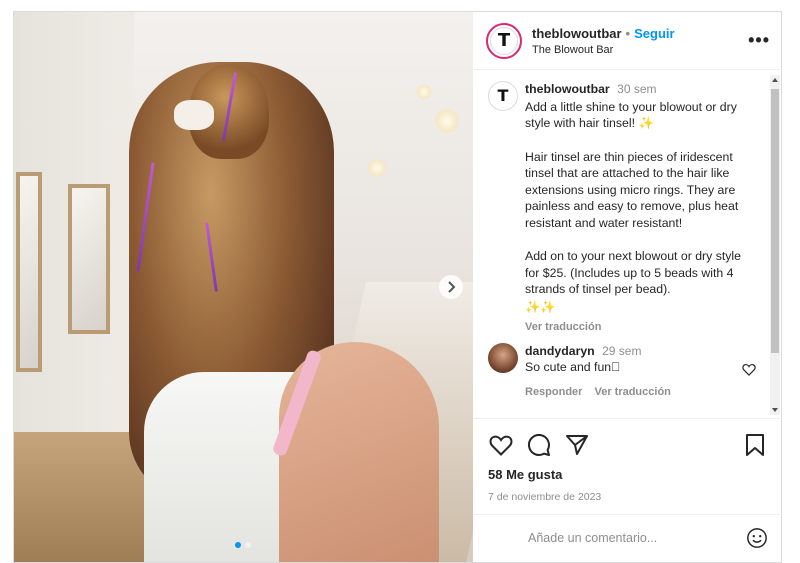  What do you see at coordinates (243, 545) in the screenshot?
I see `carousel-dots` at bounding box center [243, 545].